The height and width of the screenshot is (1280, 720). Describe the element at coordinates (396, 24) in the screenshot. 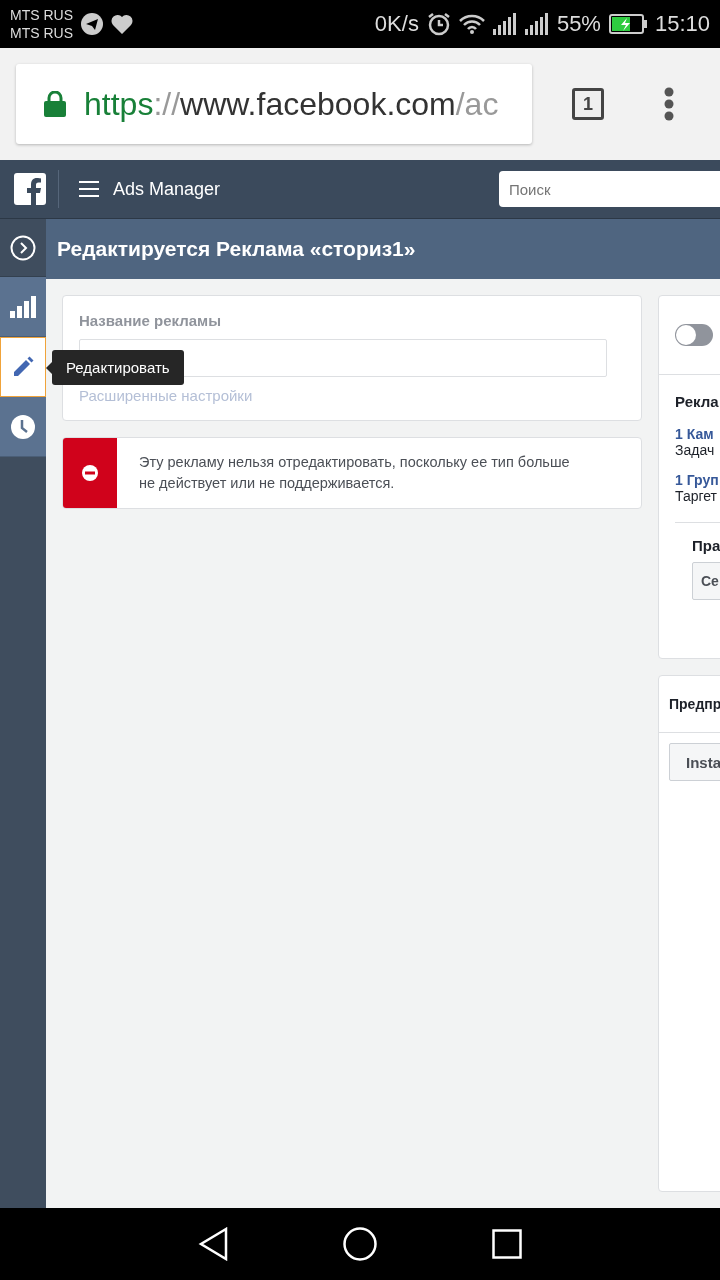

I see `network-speed: 0K/s` at that location.